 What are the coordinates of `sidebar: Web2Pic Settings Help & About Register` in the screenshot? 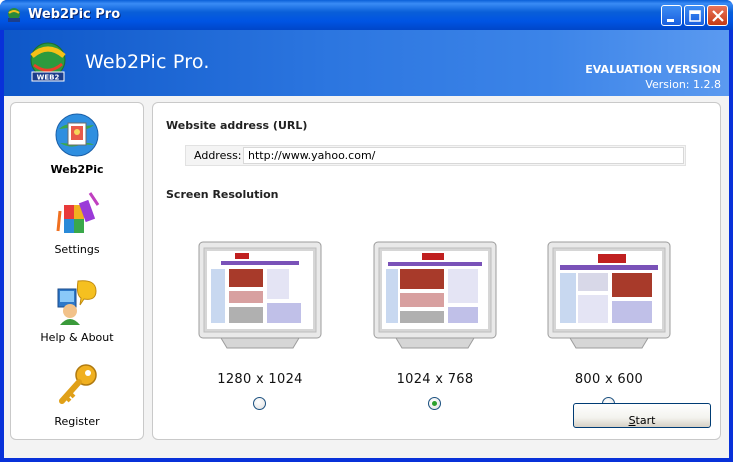 It's located at (77, 271).